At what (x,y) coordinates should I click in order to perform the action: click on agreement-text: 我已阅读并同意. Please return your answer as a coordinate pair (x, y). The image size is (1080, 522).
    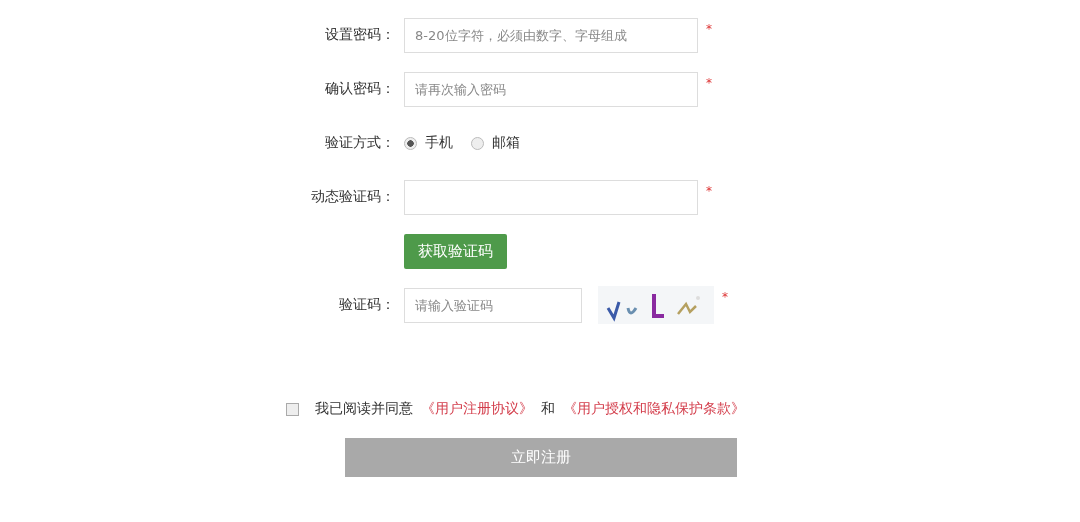
    Looking at the image, I should click on (363, 409).